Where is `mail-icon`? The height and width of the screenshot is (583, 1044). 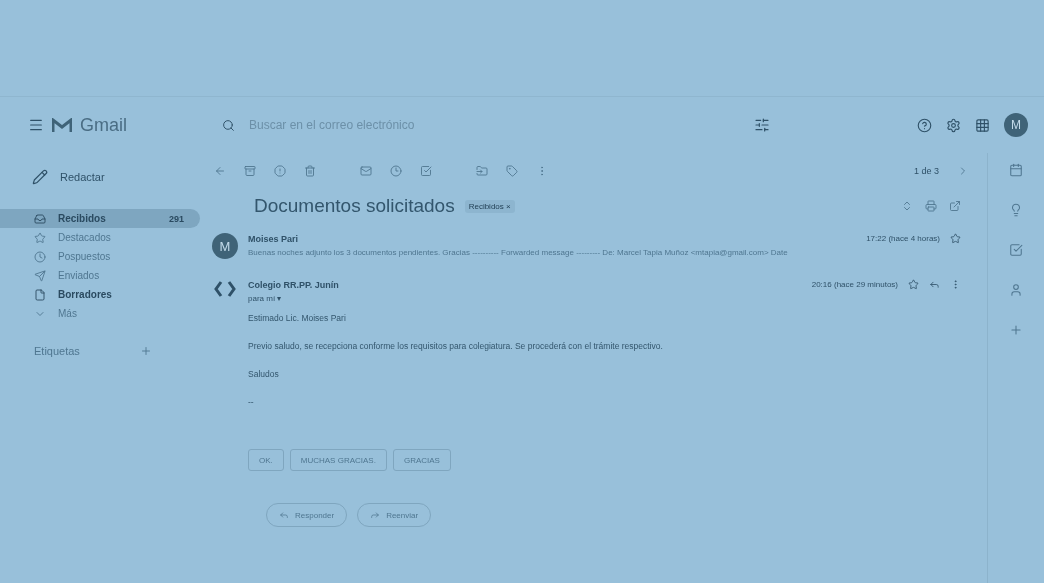
mail-icon is located at coordinates (366, 171).